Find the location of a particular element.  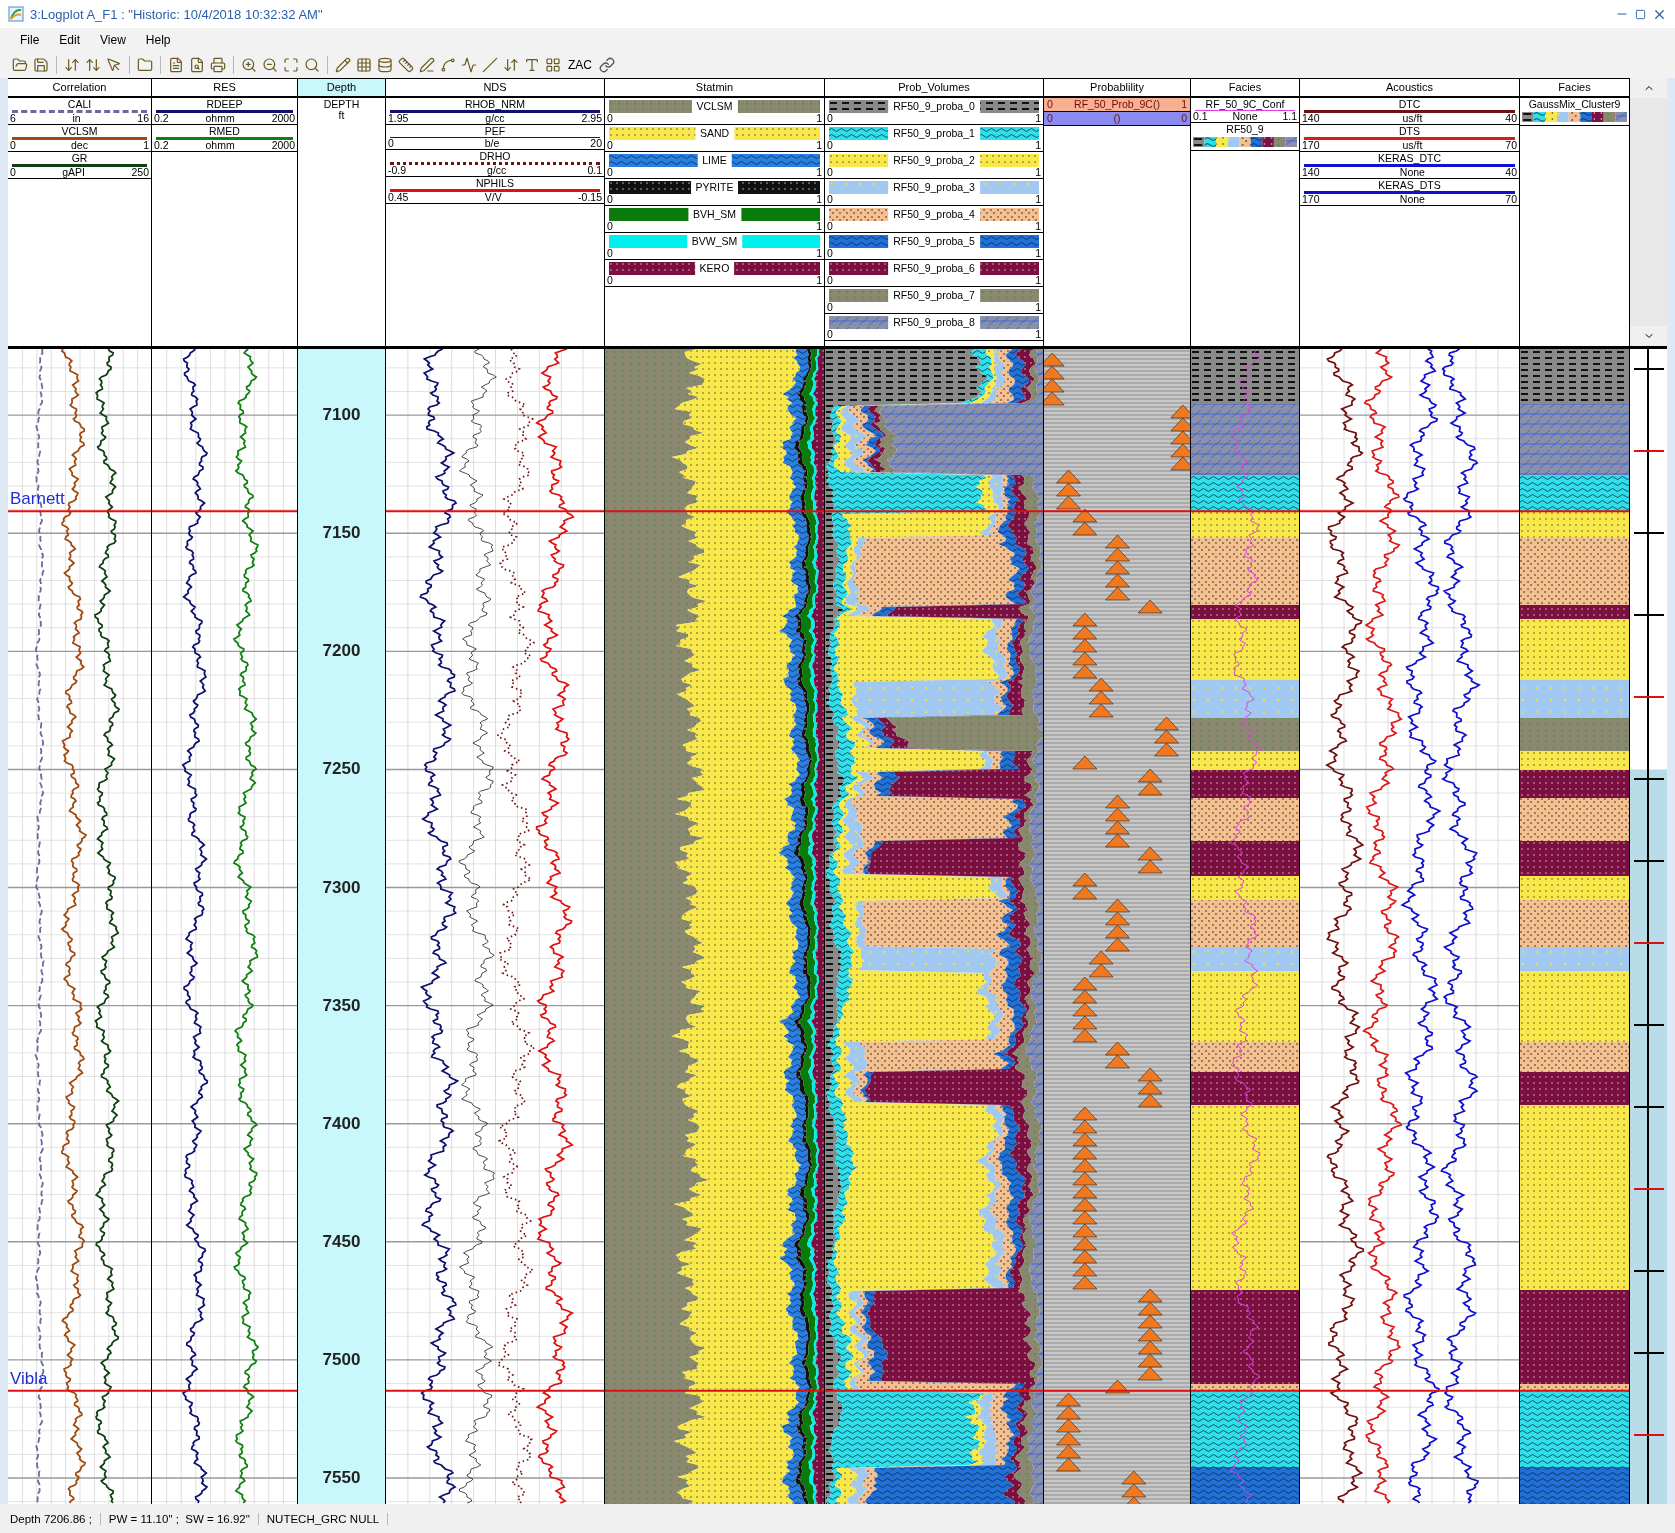

folder-icon is located at coordinates (145, 65).